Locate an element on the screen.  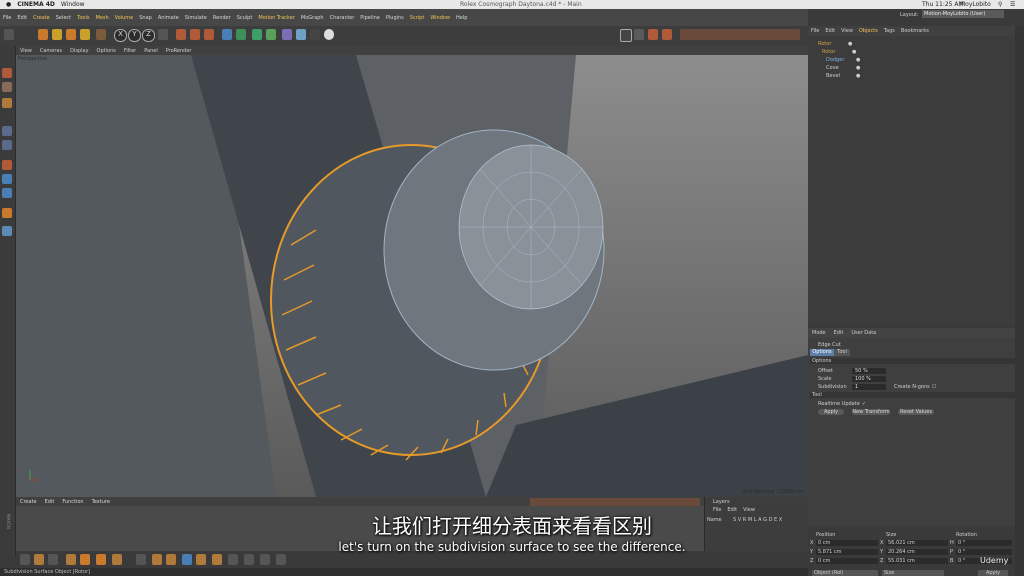
tab-options: Options is located at coordinates (822, 352).